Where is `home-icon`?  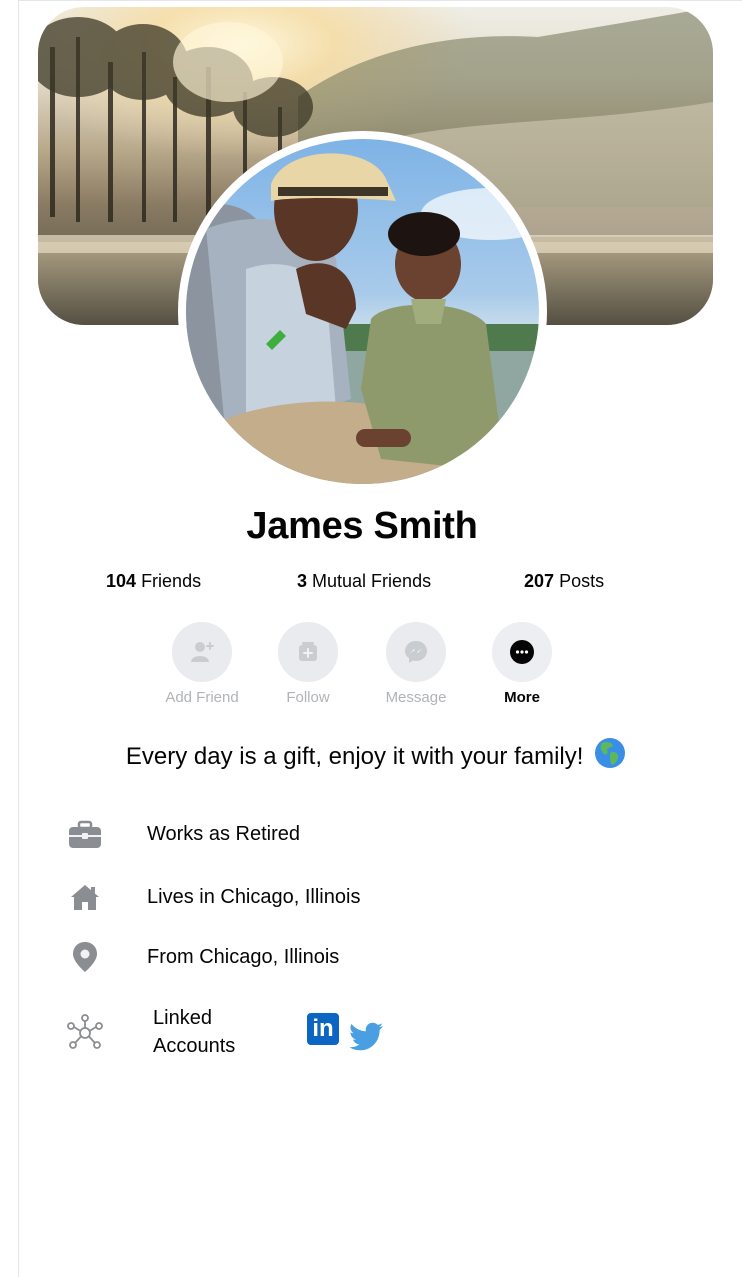 home-icon is located at coordinates (85, 897).